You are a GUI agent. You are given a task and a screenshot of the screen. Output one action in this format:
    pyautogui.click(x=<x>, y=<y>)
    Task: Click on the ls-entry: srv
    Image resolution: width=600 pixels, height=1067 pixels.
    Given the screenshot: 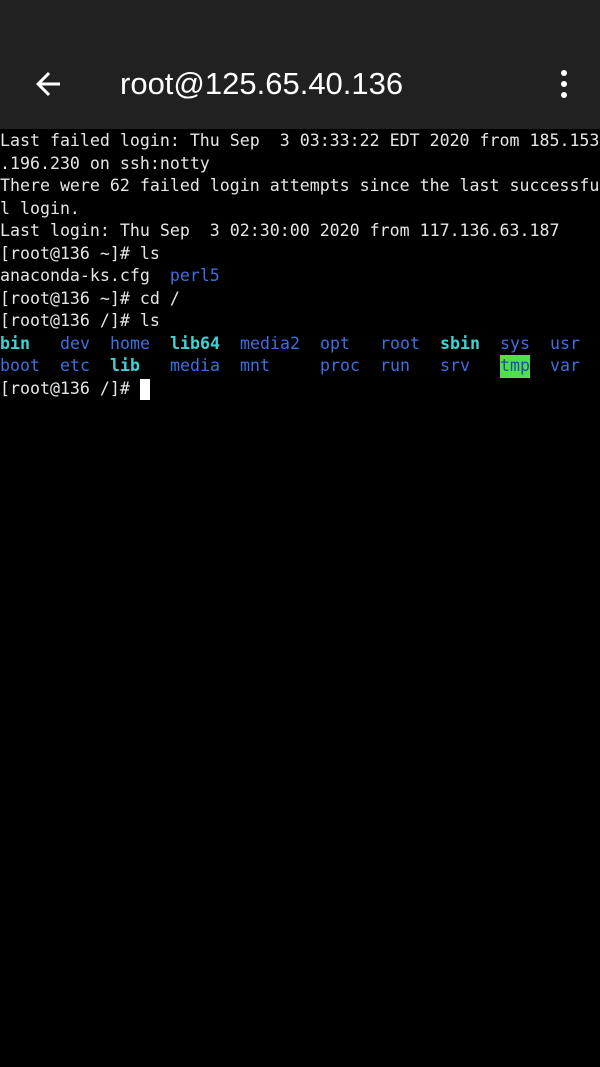 What is the action you would take?
    pyautogui.click(x=455, y=365)
    